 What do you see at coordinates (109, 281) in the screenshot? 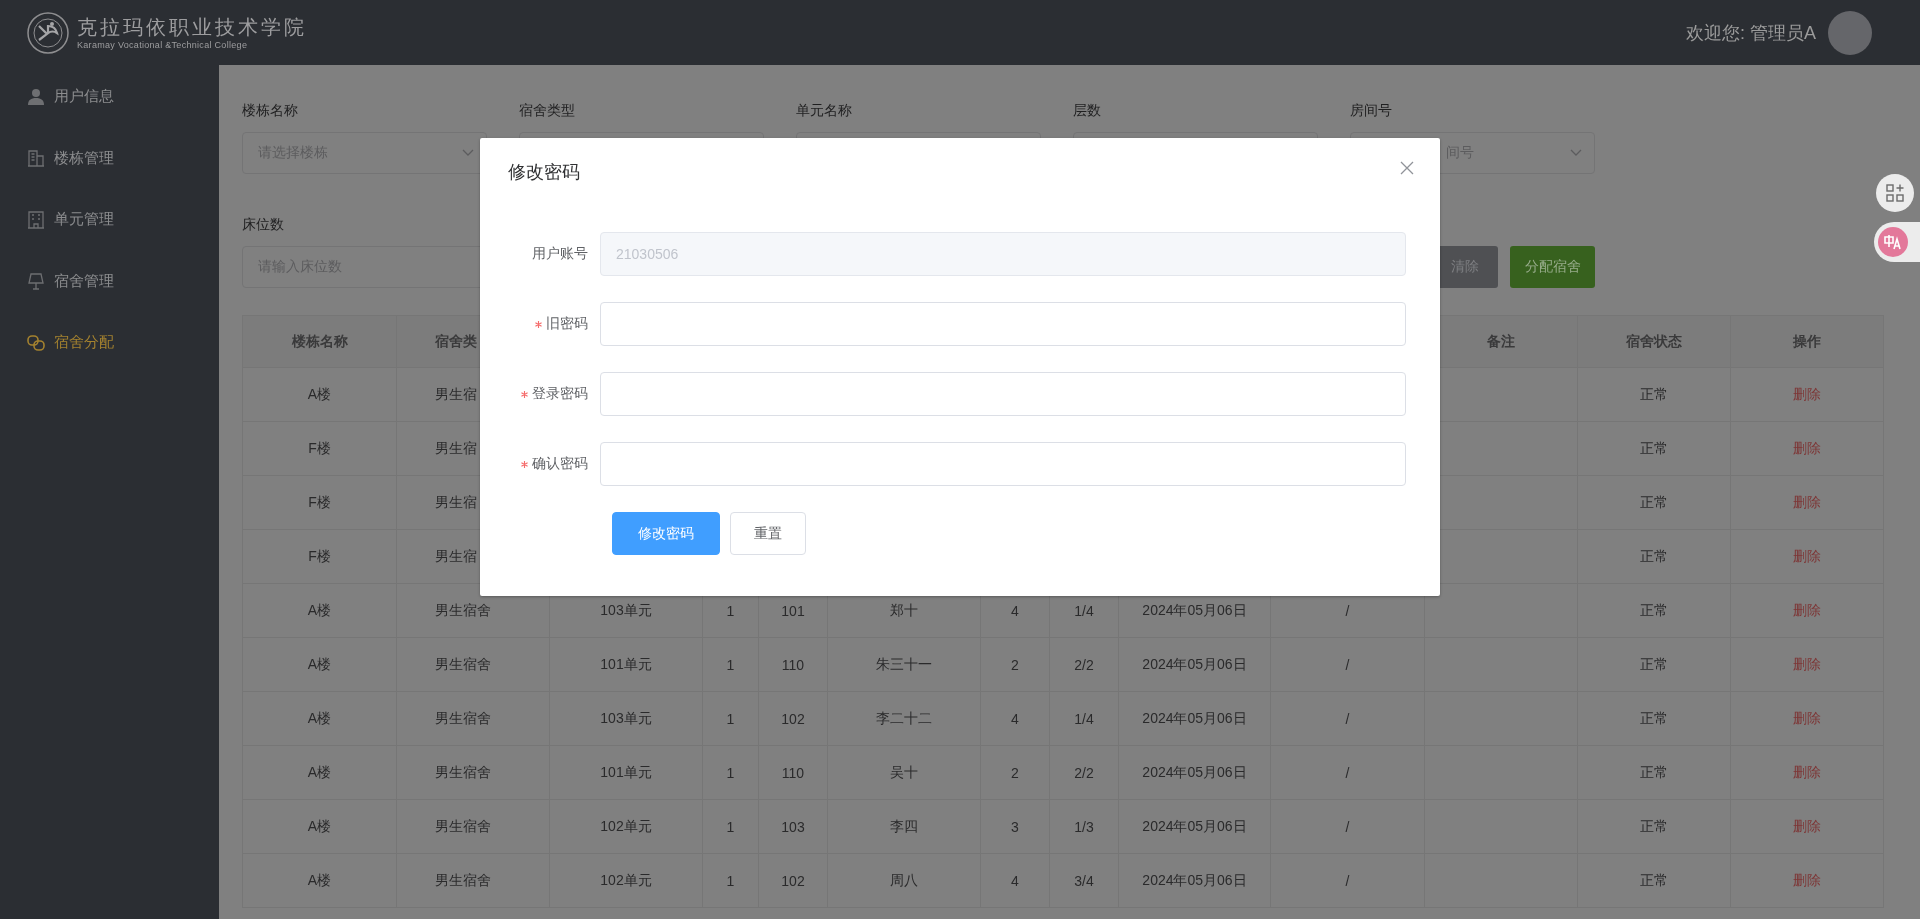
I see `sidebar-item: 宿舍管理` at bounding box center [109, 281].